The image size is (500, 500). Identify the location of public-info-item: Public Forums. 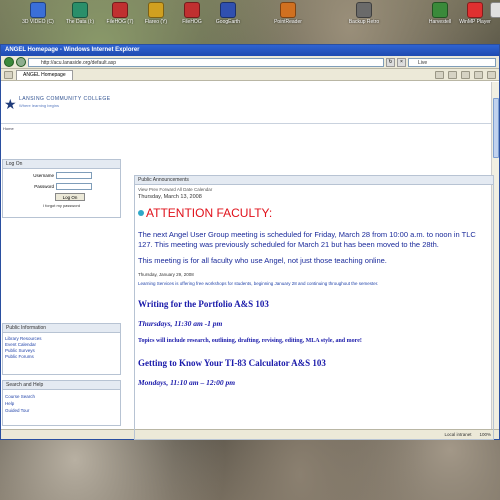
(61, 357).